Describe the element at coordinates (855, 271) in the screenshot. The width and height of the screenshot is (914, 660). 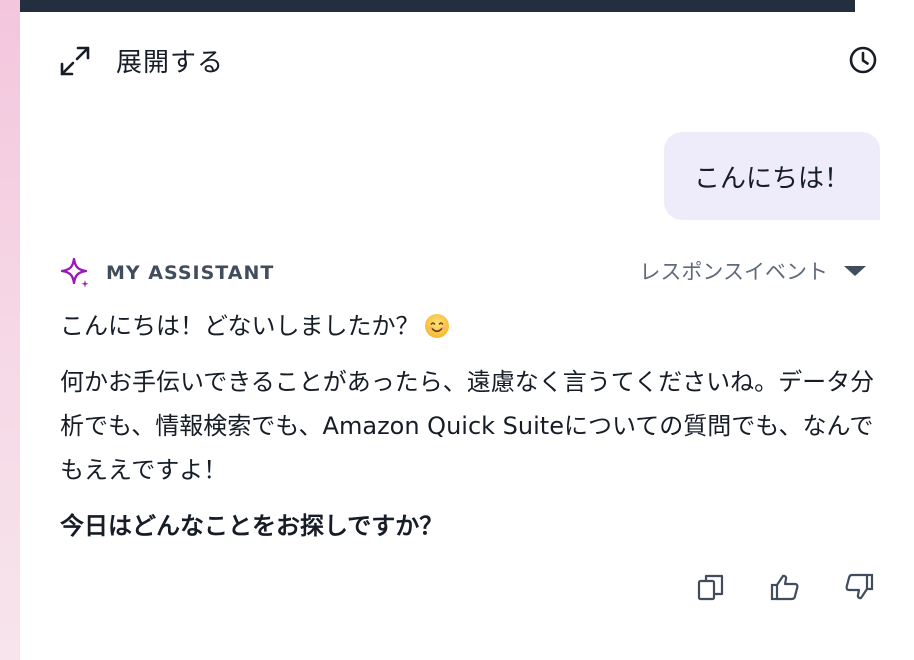
I see `chevron-down-icon` at that location.